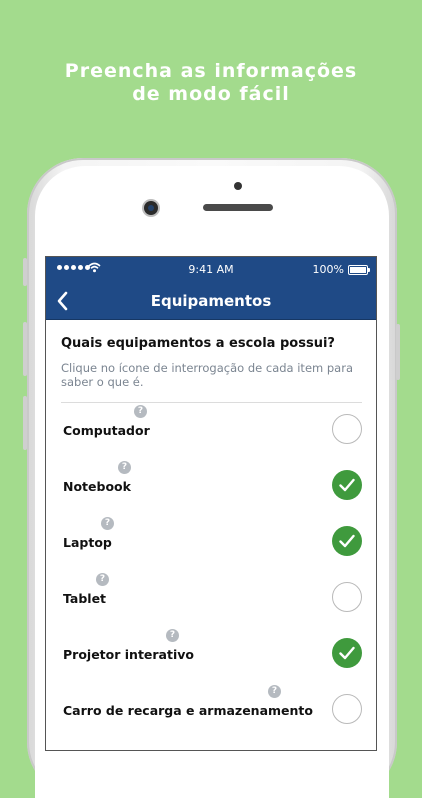  What do you see at coordinates (106, 430) in the screenshot?
I see `item-label: Computador` at bounding box center [106, 430].